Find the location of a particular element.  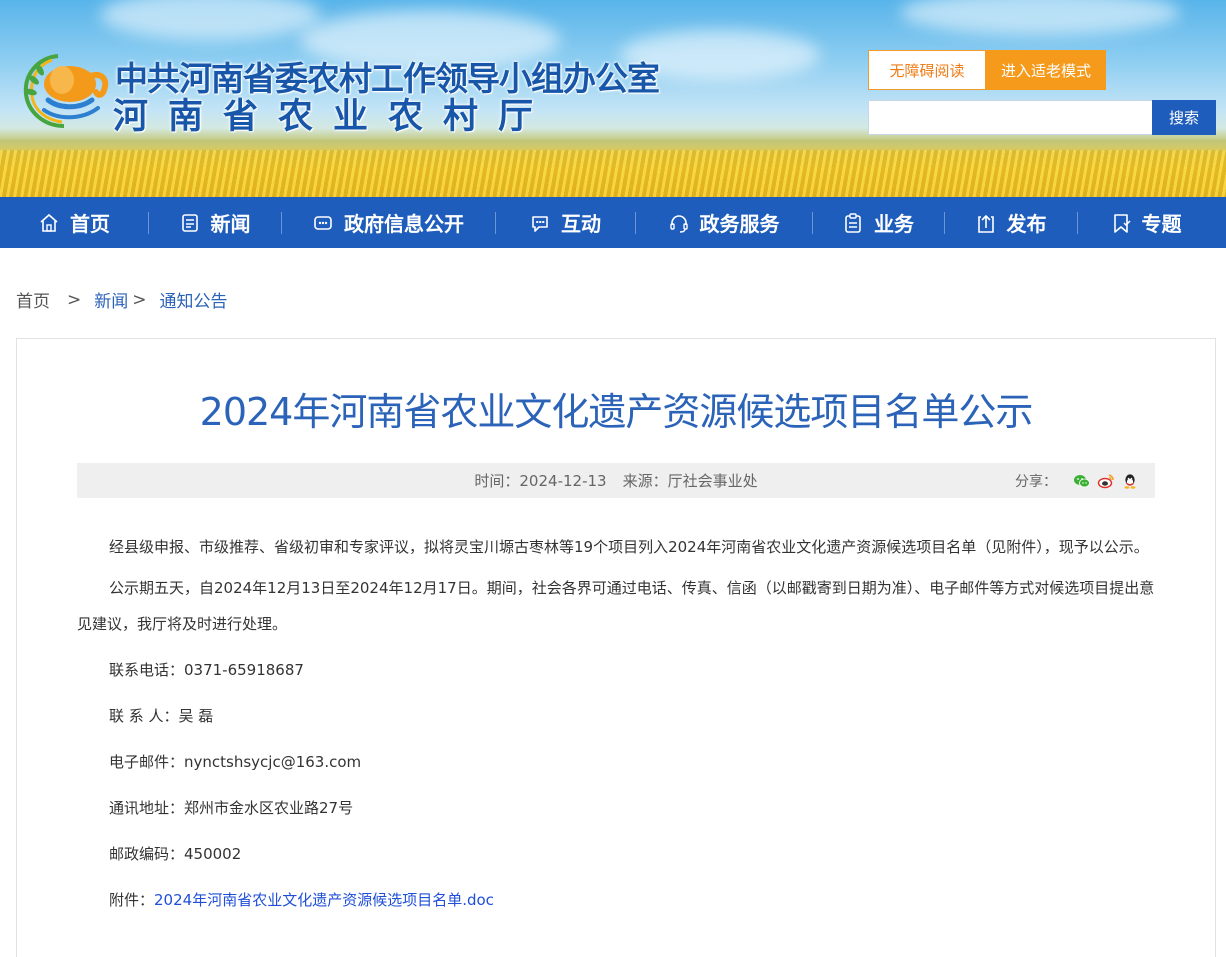

wechat-icon is located at coordinates (1082, 481).